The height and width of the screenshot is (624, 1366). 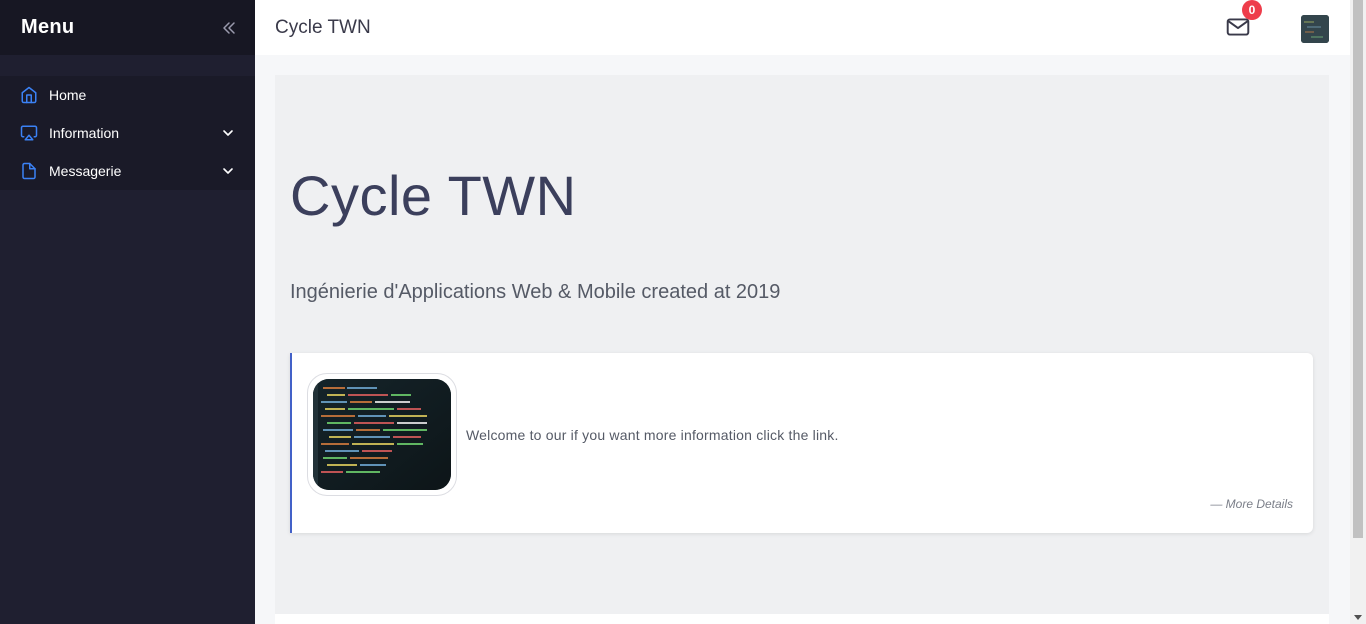 What do you see at coordinates (323, 27) in the screenshot?
I see `header-title: Cycle TWN` at bounding box center [323, 27].